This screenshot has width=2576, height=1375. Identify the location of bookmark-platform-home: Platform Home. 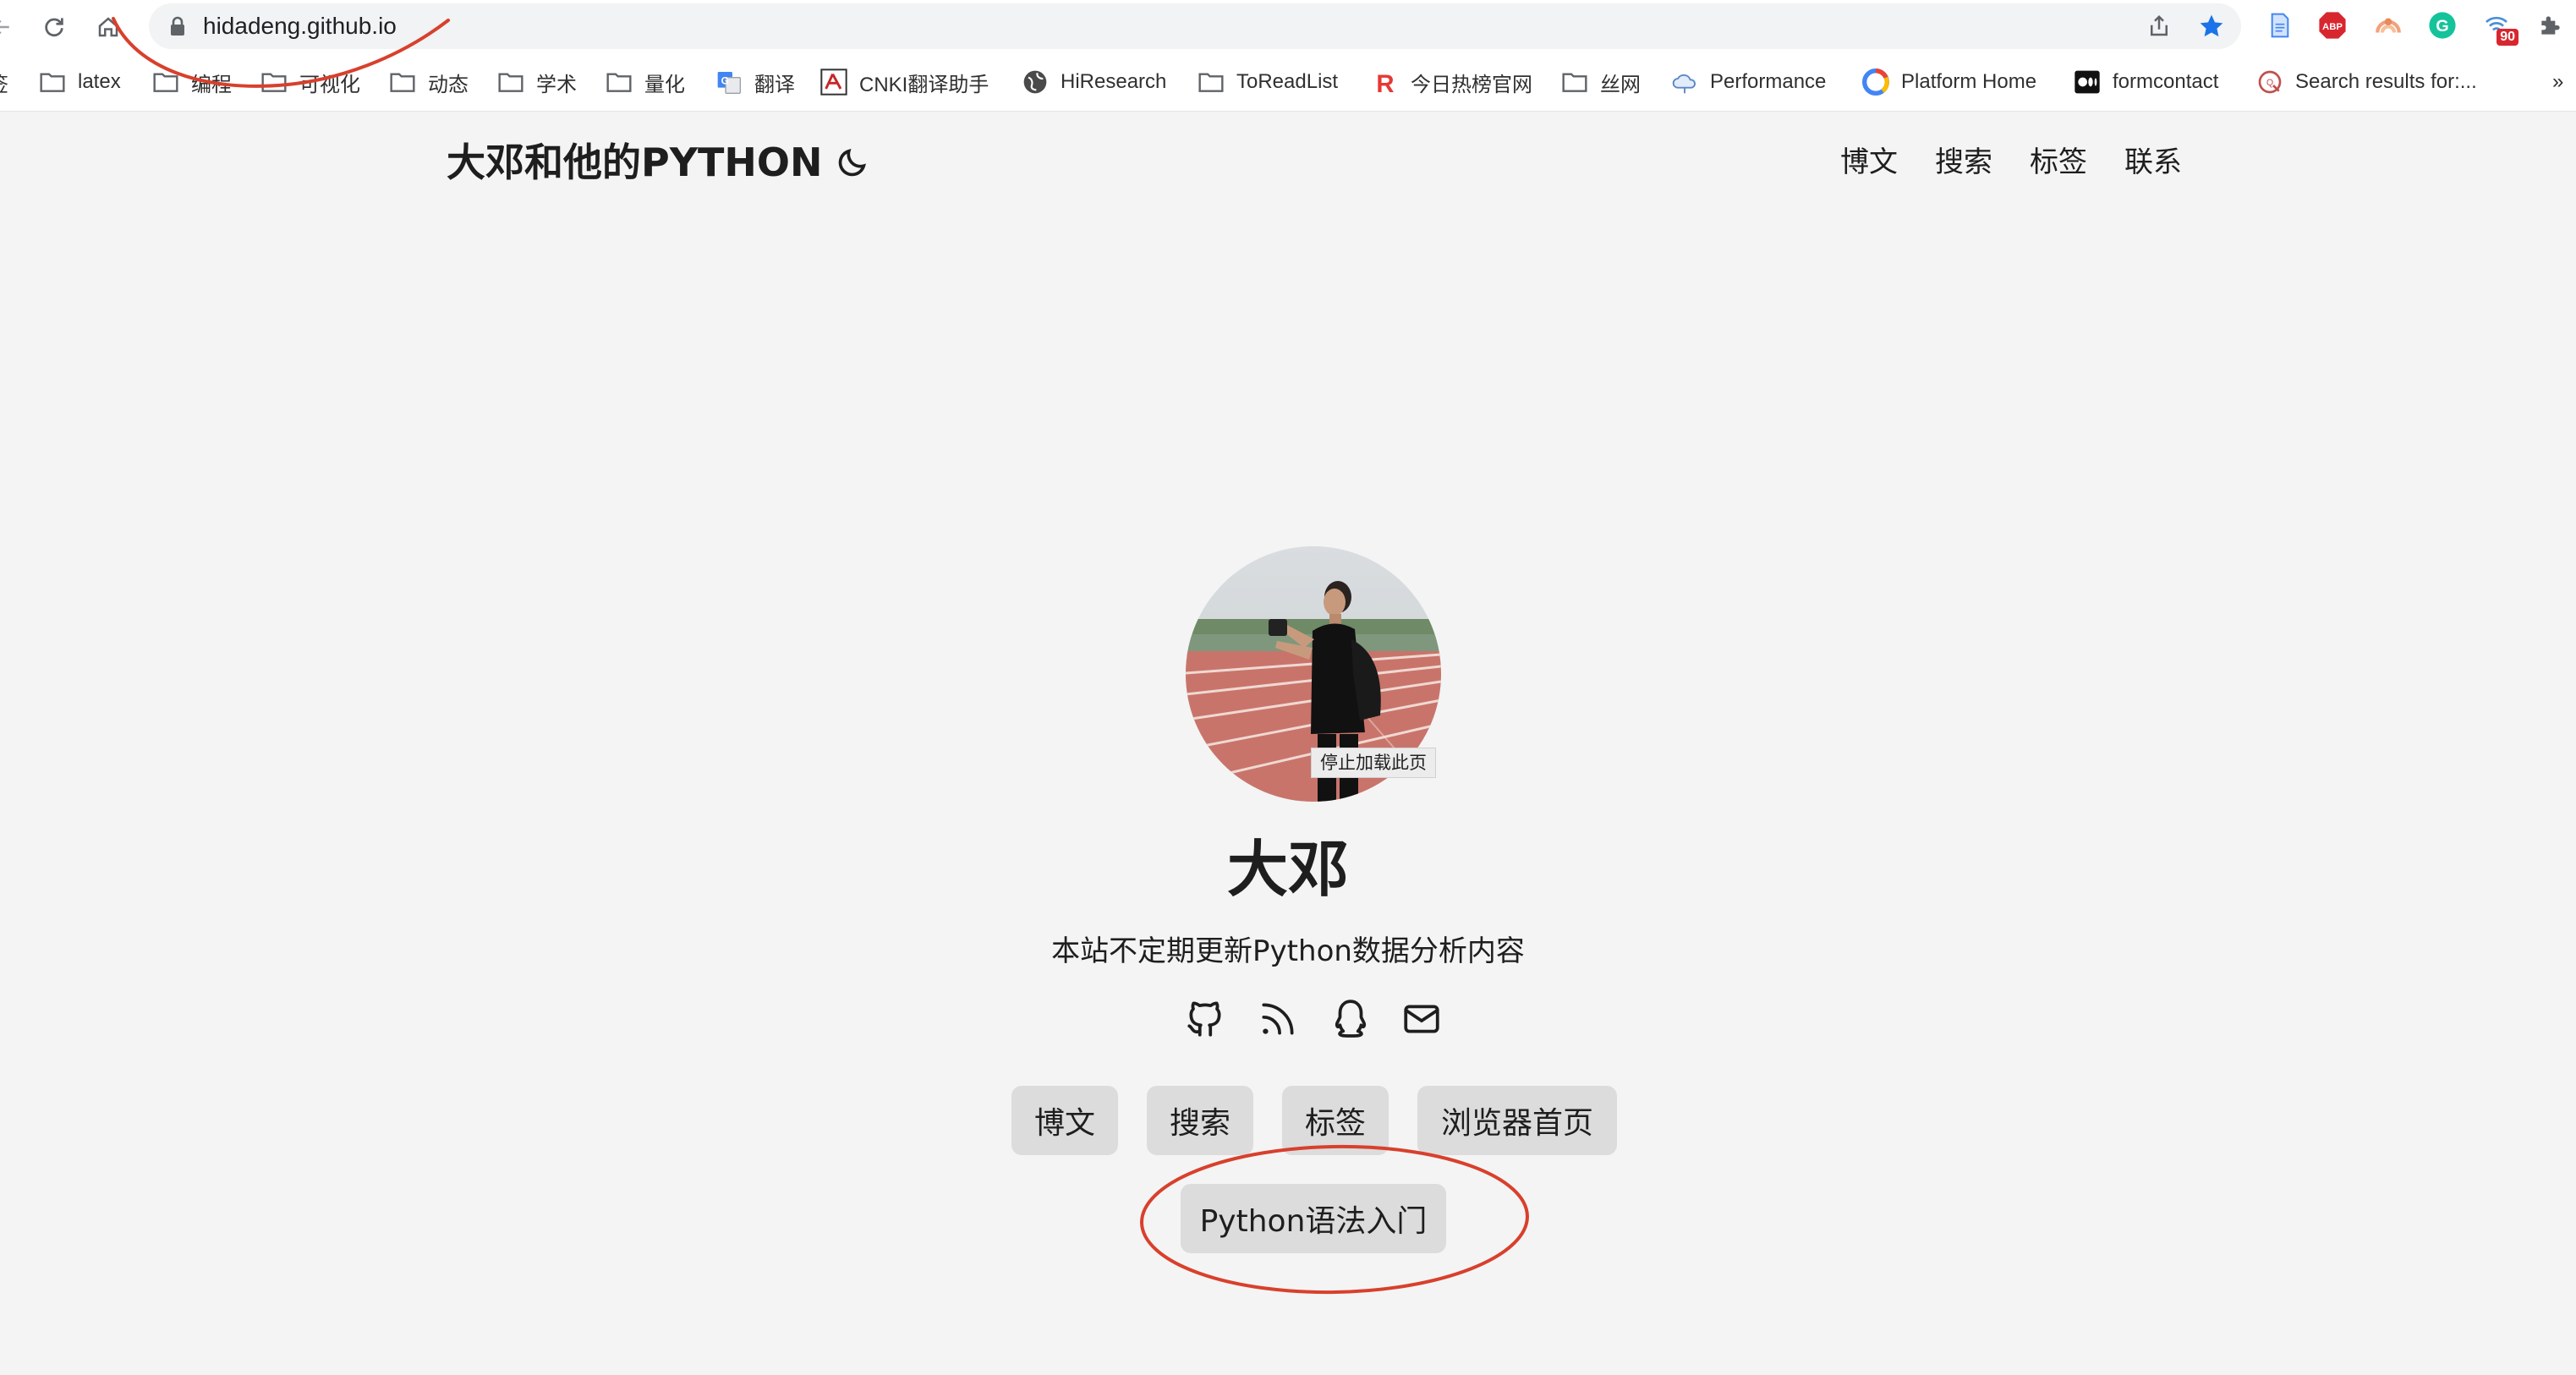
(1949, 82).